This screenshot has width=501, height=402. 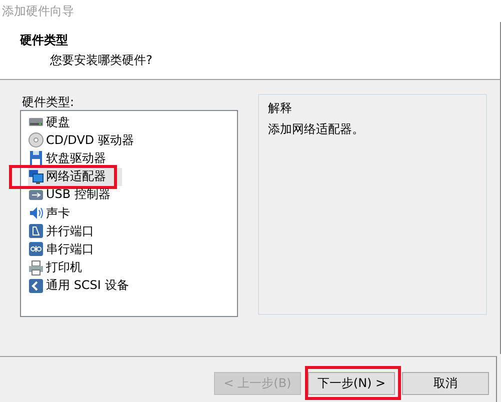 What do you see at coordinates (445, 383) in the screenshot?
I see `wizard-button: 取消` at bounding box center [445, 383].